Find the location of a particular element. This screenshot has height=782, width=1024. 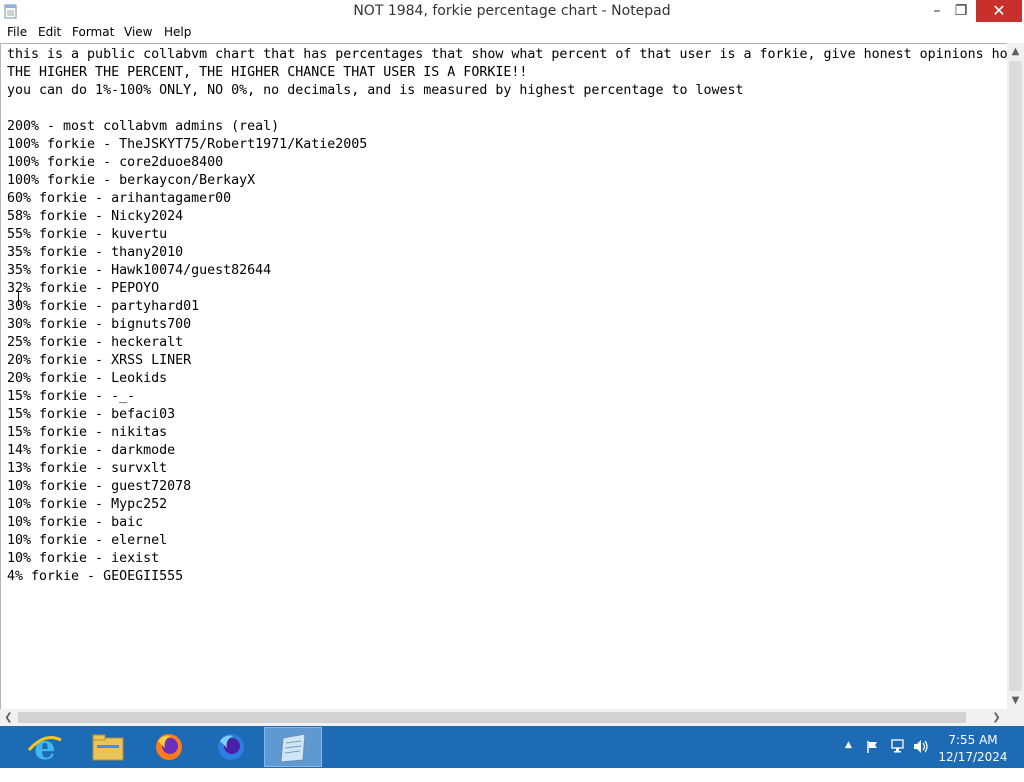

scrollbar-corner is located at coordinates (1015, 717).